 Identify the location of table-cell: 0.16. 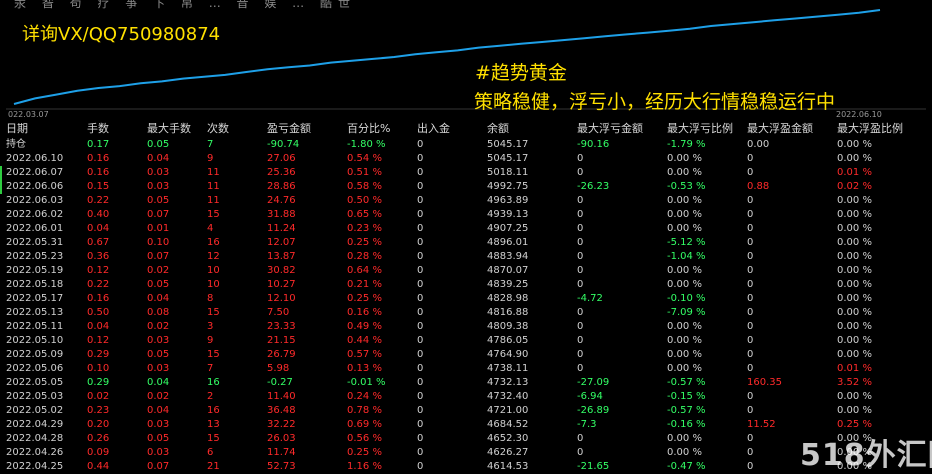
(98, 298).